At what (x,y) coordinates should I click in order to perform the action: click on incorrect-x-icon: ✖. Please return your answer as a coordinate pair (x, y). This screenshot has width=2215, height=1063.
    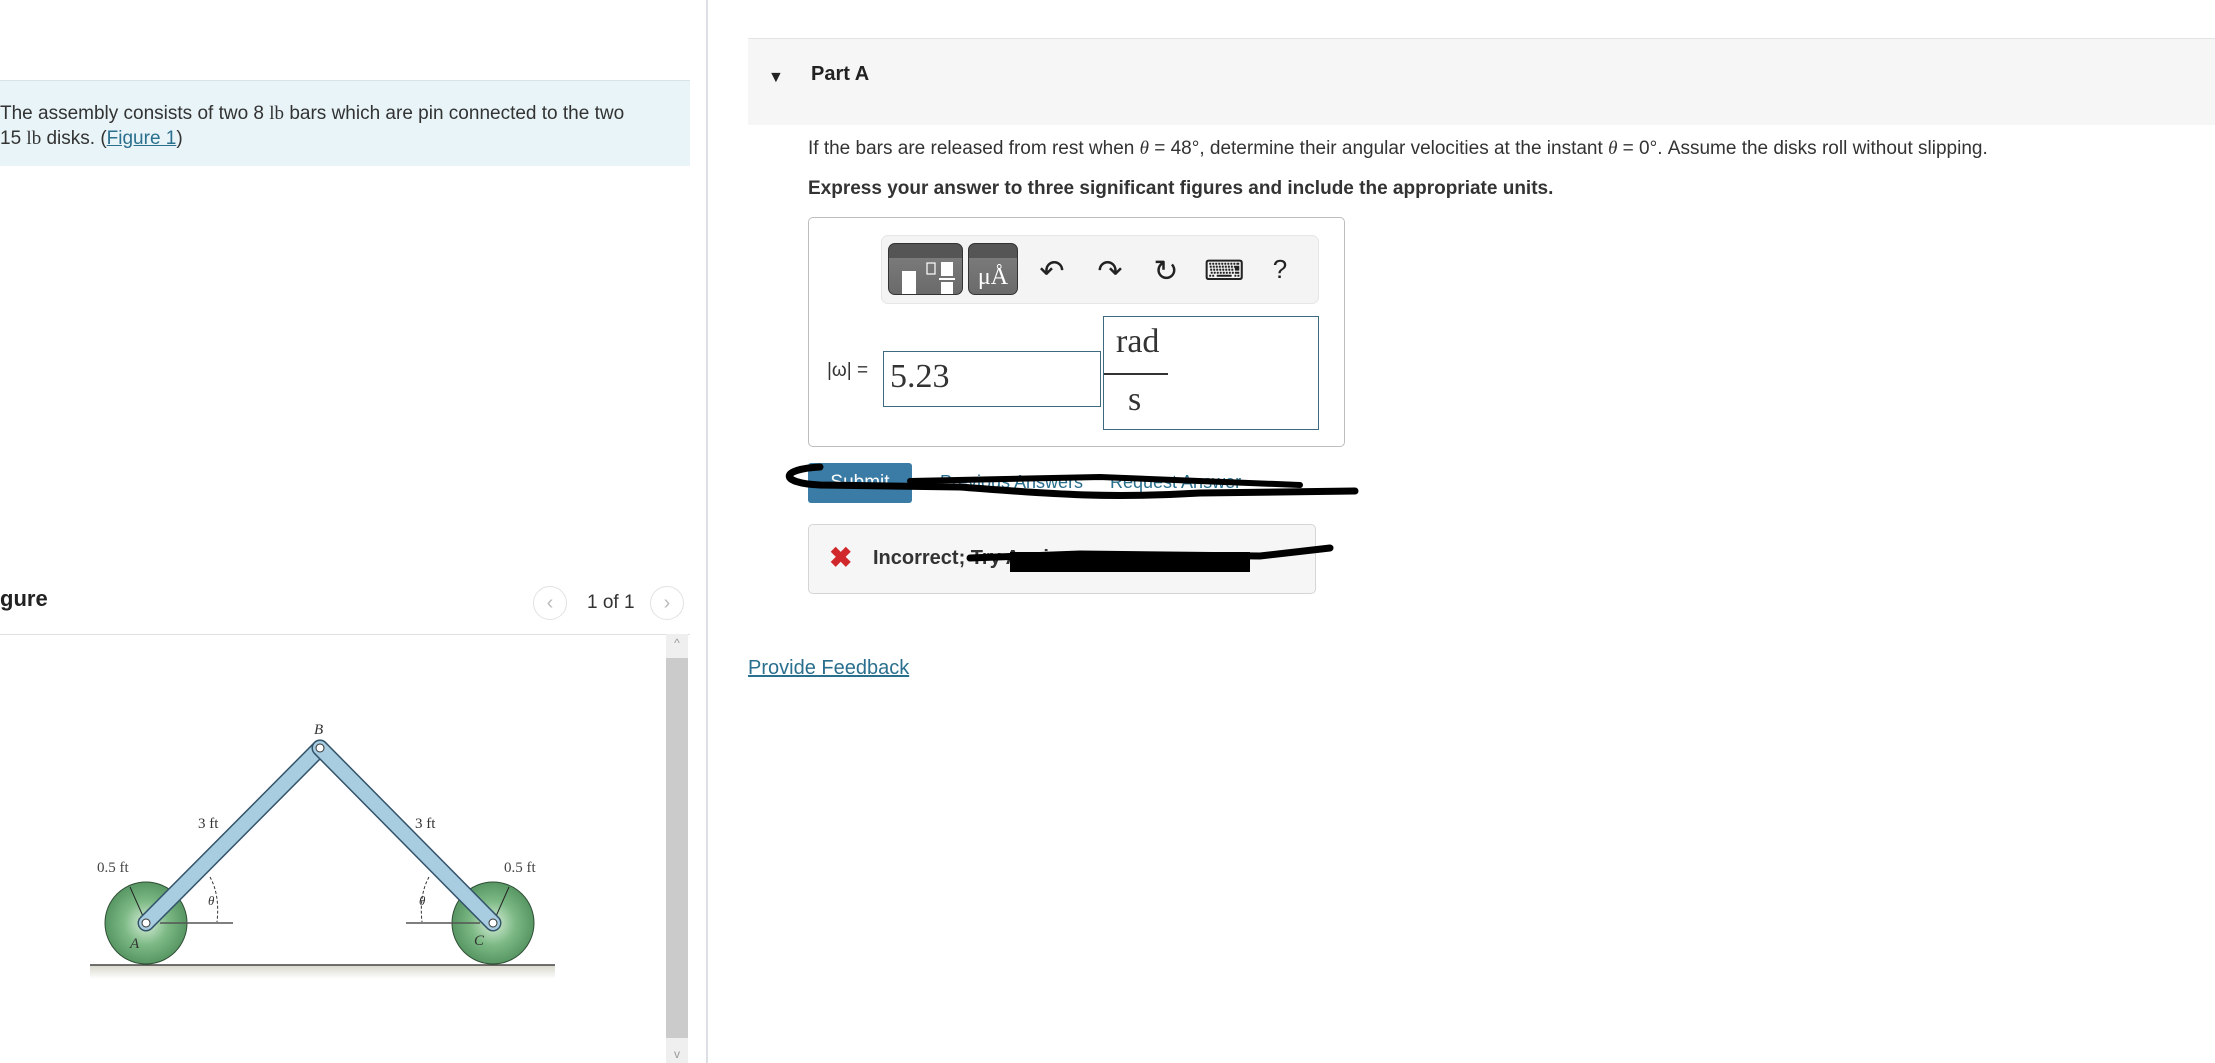
    Looking at the image, I should click on (841, 557).